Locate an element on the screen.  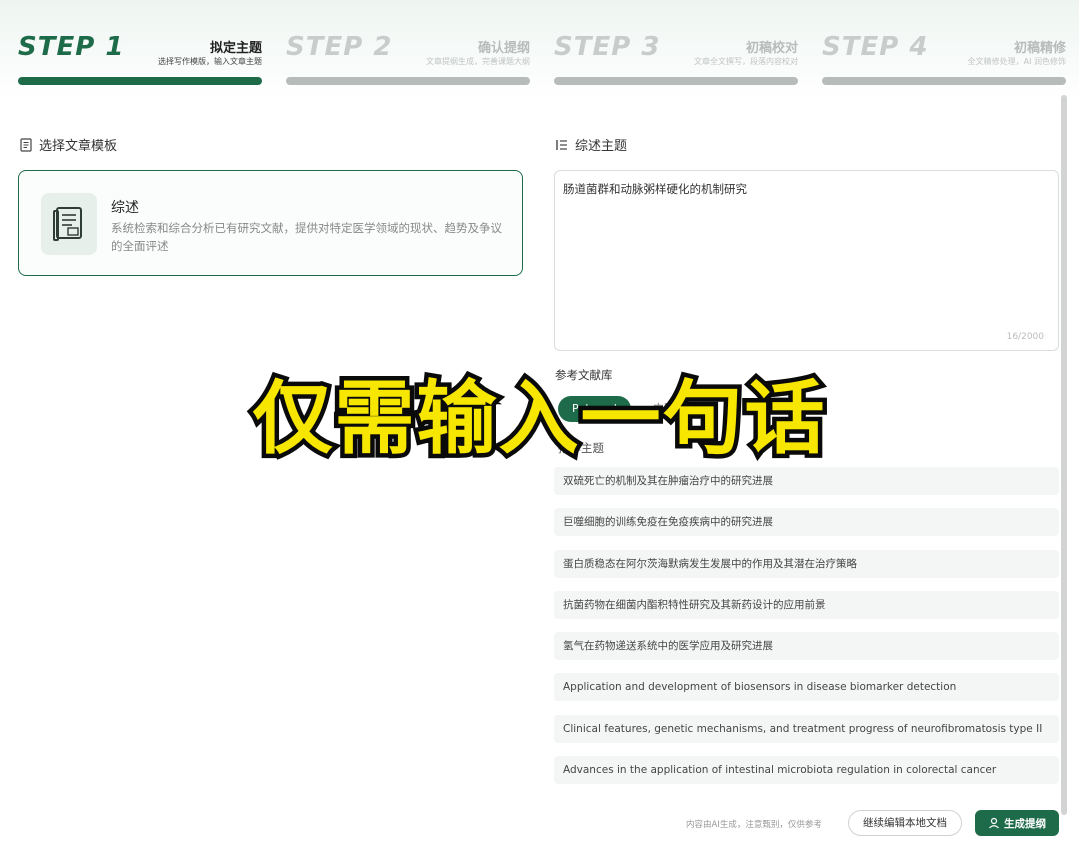
overlay-caption: 仅需输入一句话 is located at coordinates (538, 419).